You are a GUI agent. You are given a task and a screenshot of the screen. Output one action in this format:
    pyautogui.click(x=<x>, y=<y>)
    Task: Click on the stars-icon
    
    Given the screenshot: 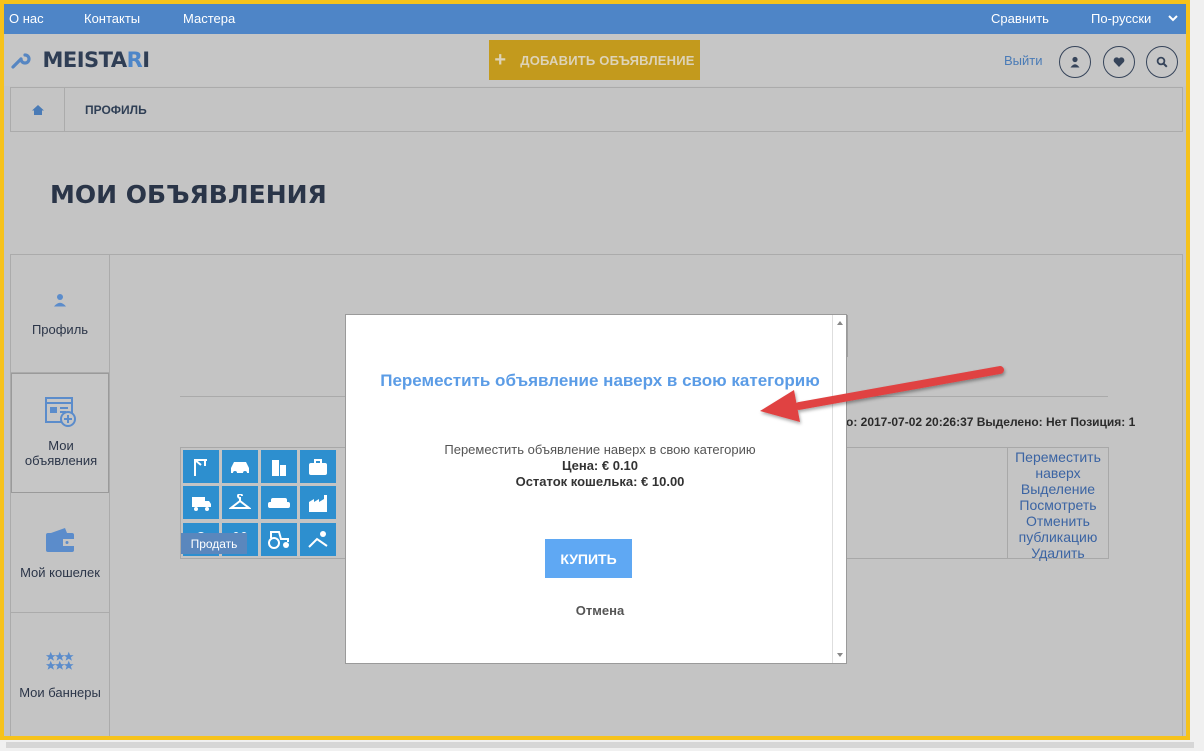 What is the action you would take?
    pyautogui.click(x=60, y=661)
    